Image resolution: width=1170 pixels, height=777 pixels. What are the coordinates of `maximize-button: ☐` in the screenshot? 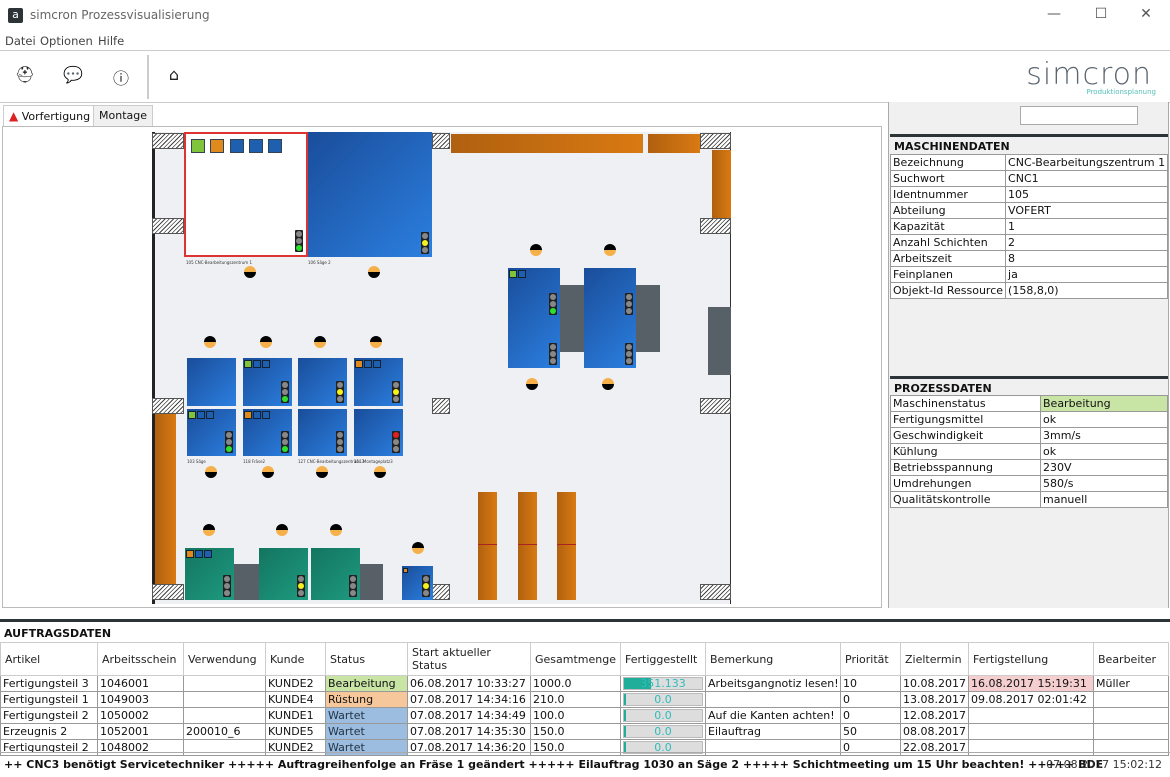 It's located at (1101, 14).